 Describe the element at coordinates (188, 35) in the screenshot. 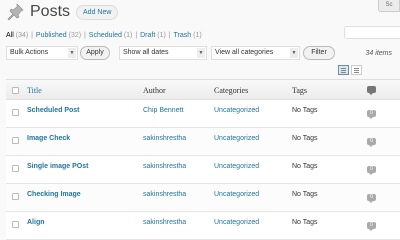

I see `filter-trash: Trash (1)` at that location.